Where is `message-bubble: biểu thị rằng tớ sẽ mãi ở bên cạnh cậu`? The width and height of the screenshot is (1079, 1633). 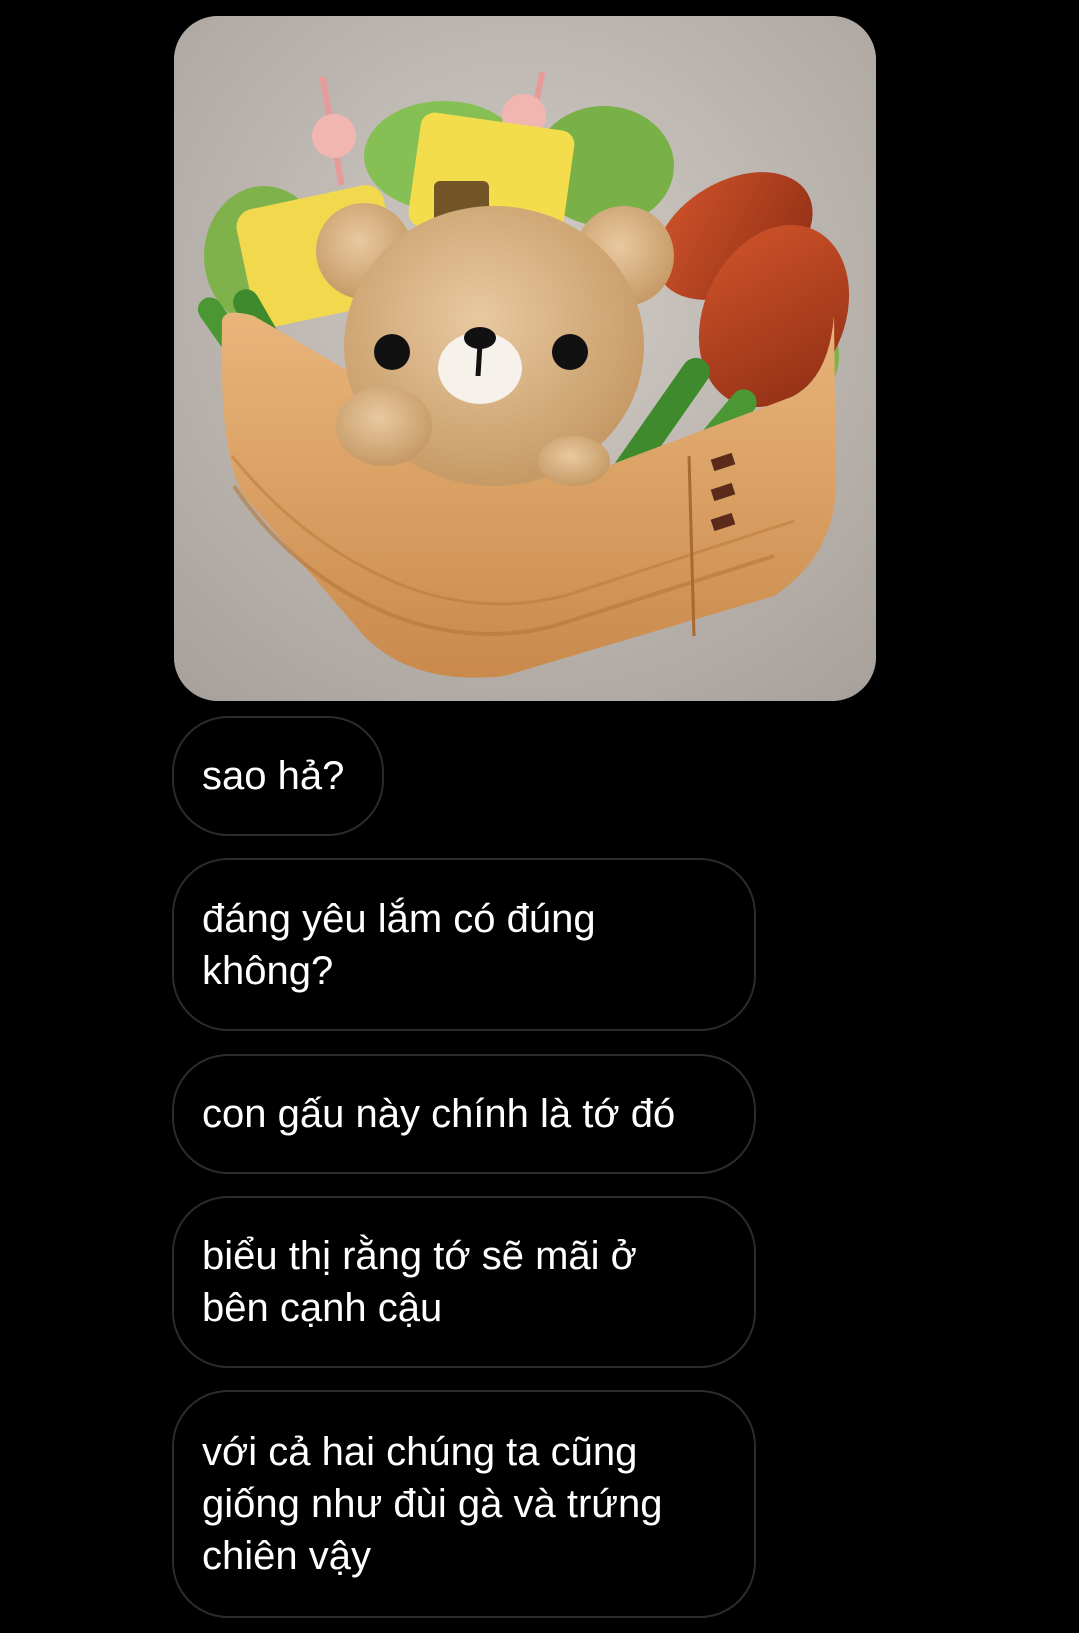
message-bubble: biểu thị rằng tớ sẽ mãi ở bên cạnh cậu is located at coordinates (464, 1282).